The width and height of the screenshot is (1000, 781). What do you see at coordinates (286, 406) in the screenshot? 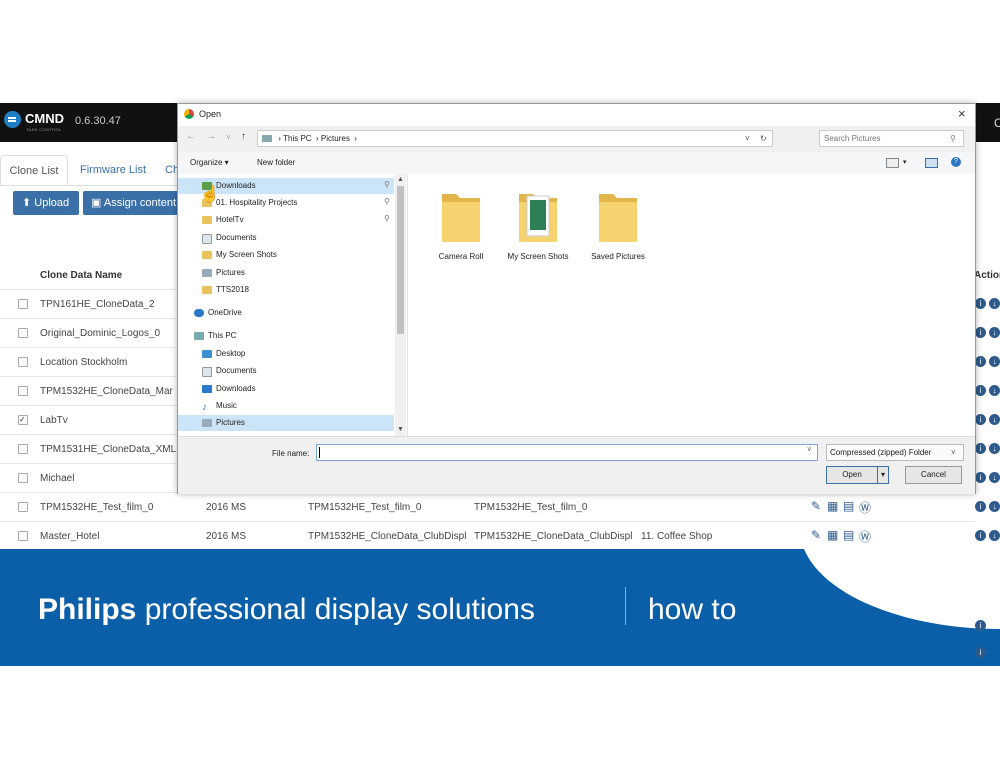
I see `nav-item: ♪ Music` at bounding box center [286, 406].